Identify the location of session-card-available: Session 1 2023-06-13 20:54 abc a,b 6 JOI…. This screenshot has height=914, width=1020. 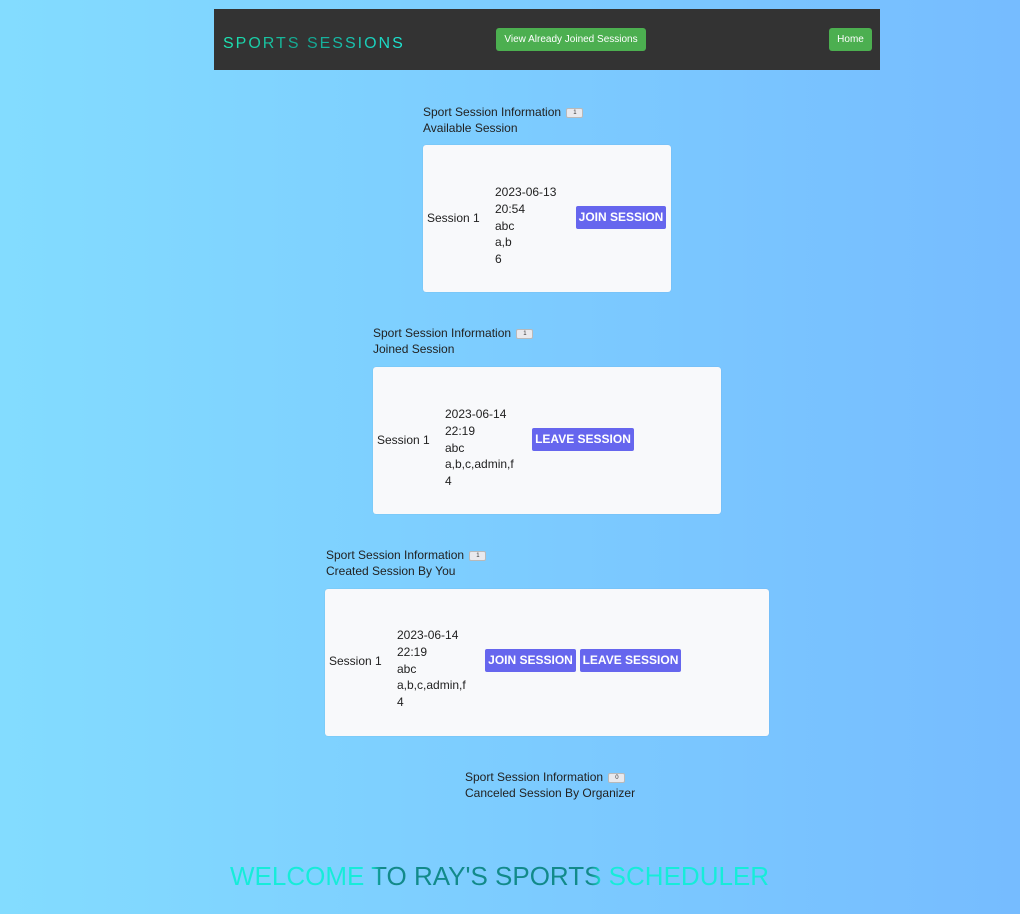
(547, 218).